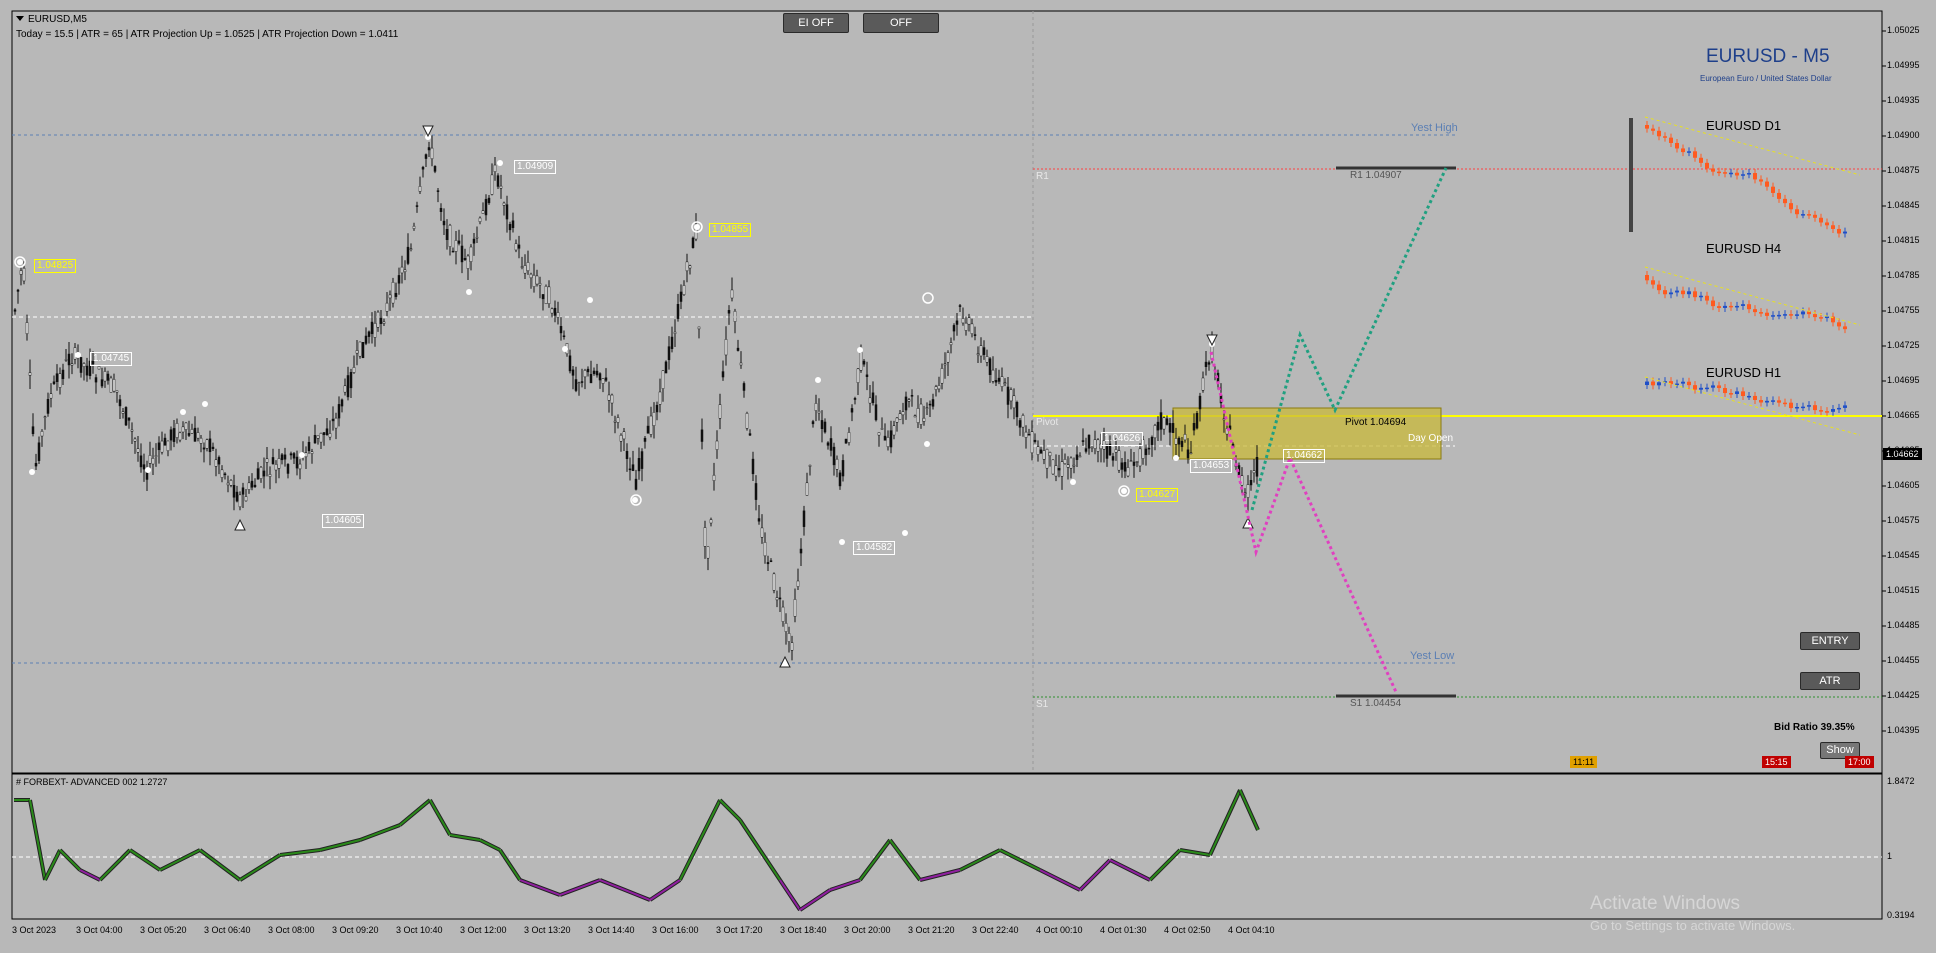 This screenshot has width=1936, height=953. I want to click on price-tag: 1.04653, so click(1211, 466).